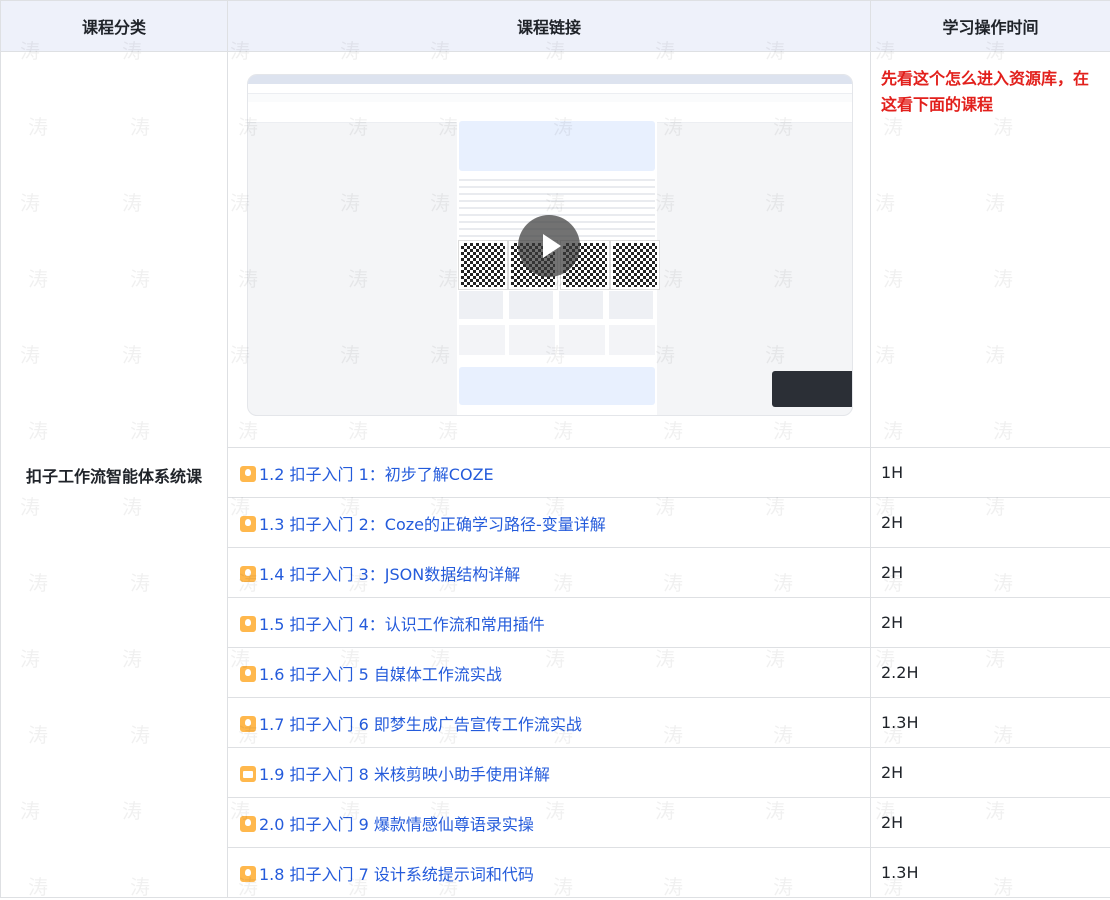 The image size is (1110, 900). I want to click on course-link-cell: 1.3 扣子入门 2：Coze的正确学习路径-变量详解, so click(549, 523).